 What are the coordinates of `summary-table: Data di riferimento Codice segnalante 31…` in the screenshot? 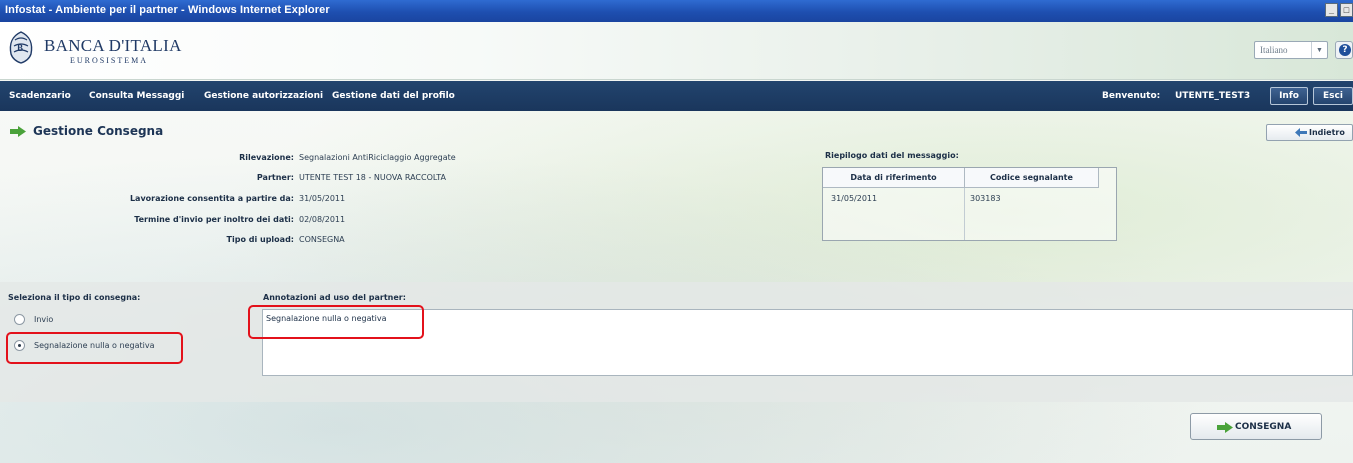 It's located at (969, 204).